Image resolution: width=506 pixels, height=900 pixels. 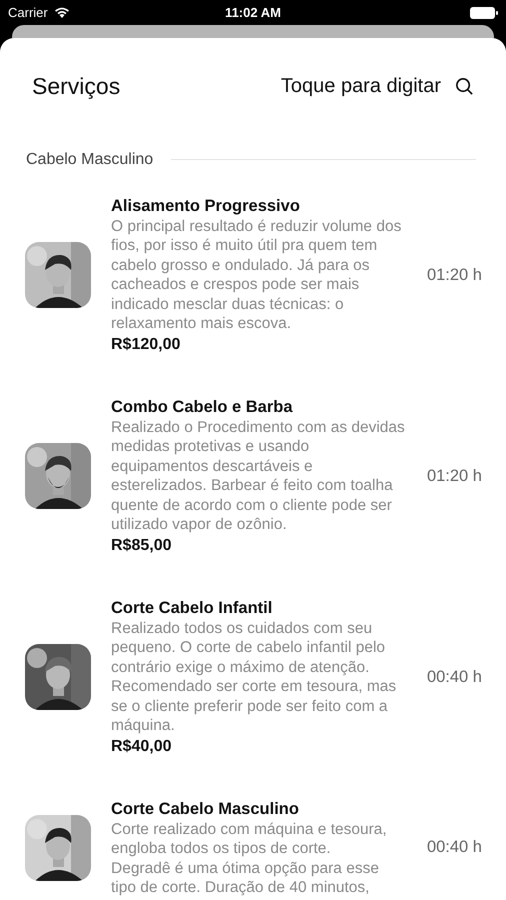 What do you see at coordinates (253, 13) in the screenshot?
I see `clock: 11:02 AM` at bounding box center [253, 13].